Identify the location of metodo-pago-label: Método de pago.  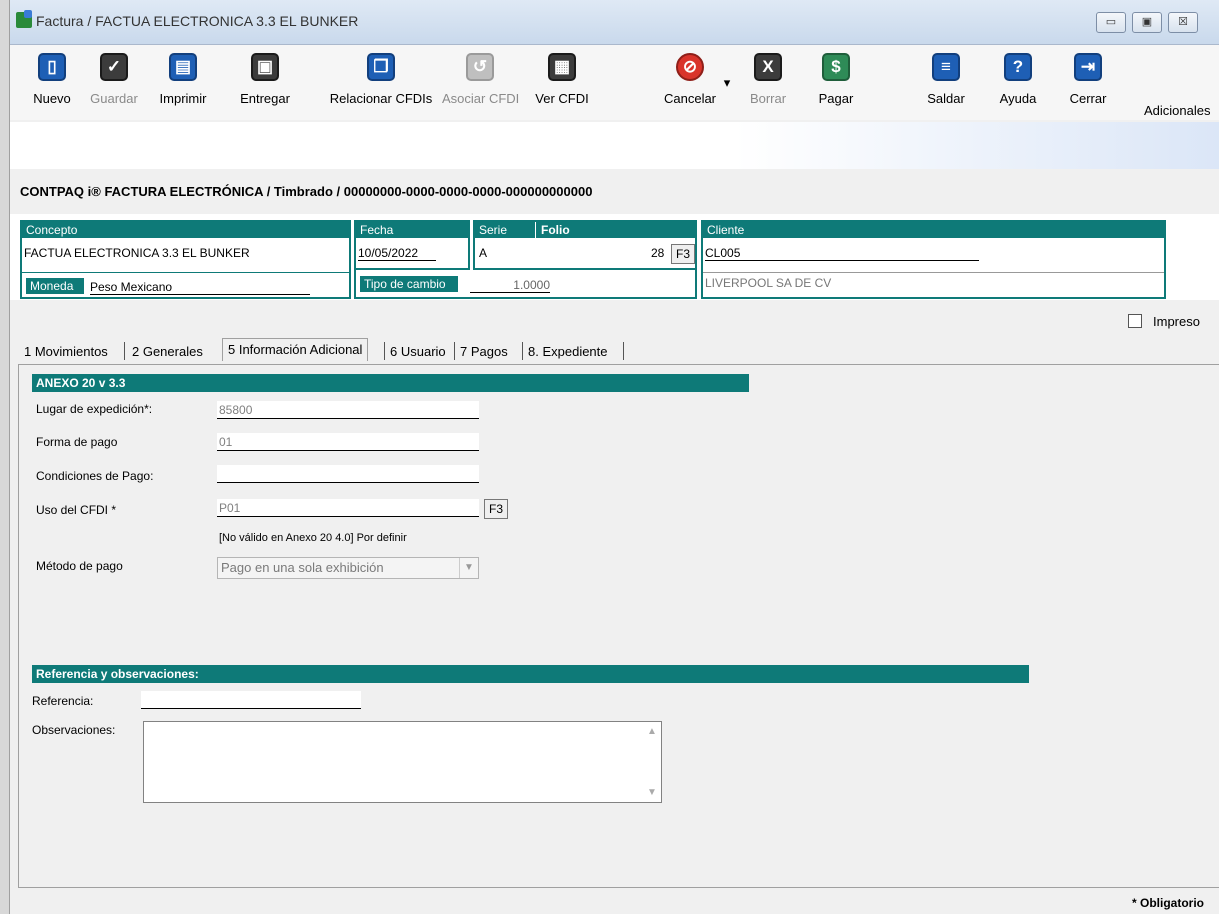
(79, 566).